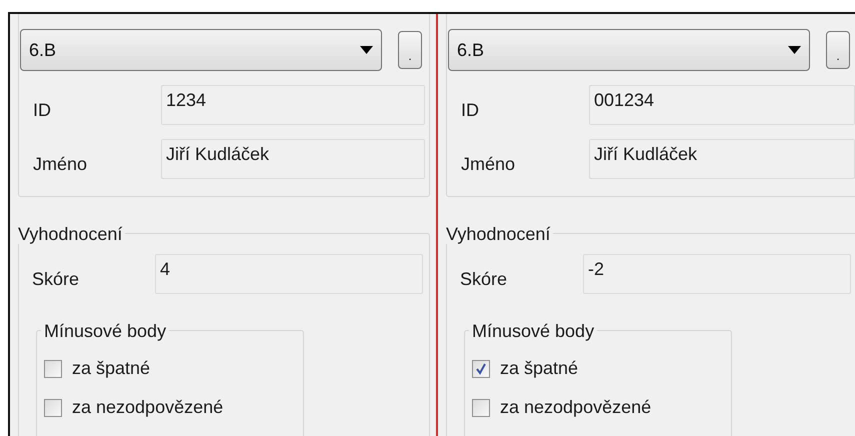 This screenshot has height=436, width=855. What do you see at coordinates (289, 274) in the screenshot?
I see `score-field: 4` at bounding box center [289, 274].